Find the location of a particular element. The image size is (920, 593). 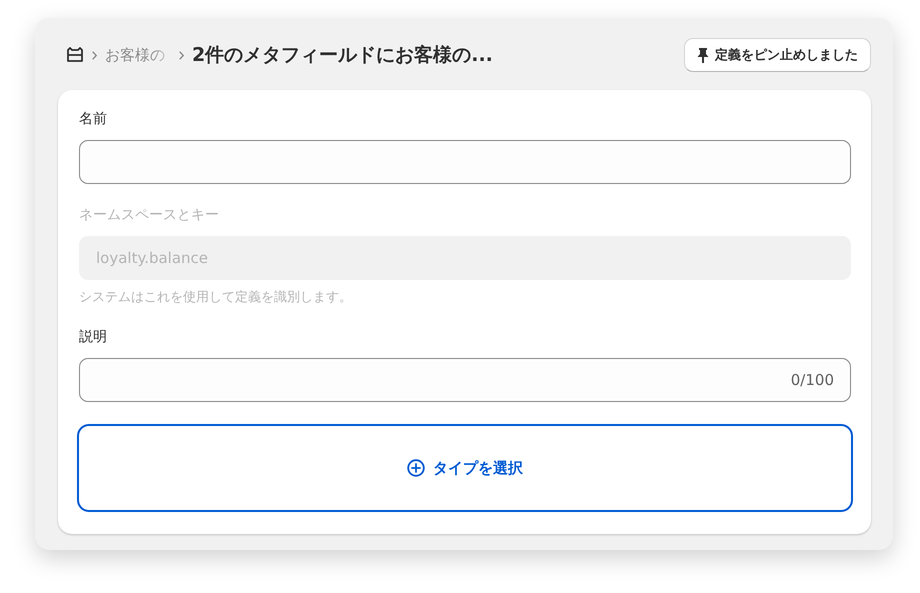

field-label: ネームスペースとキー is located at coordinates (149, 215).